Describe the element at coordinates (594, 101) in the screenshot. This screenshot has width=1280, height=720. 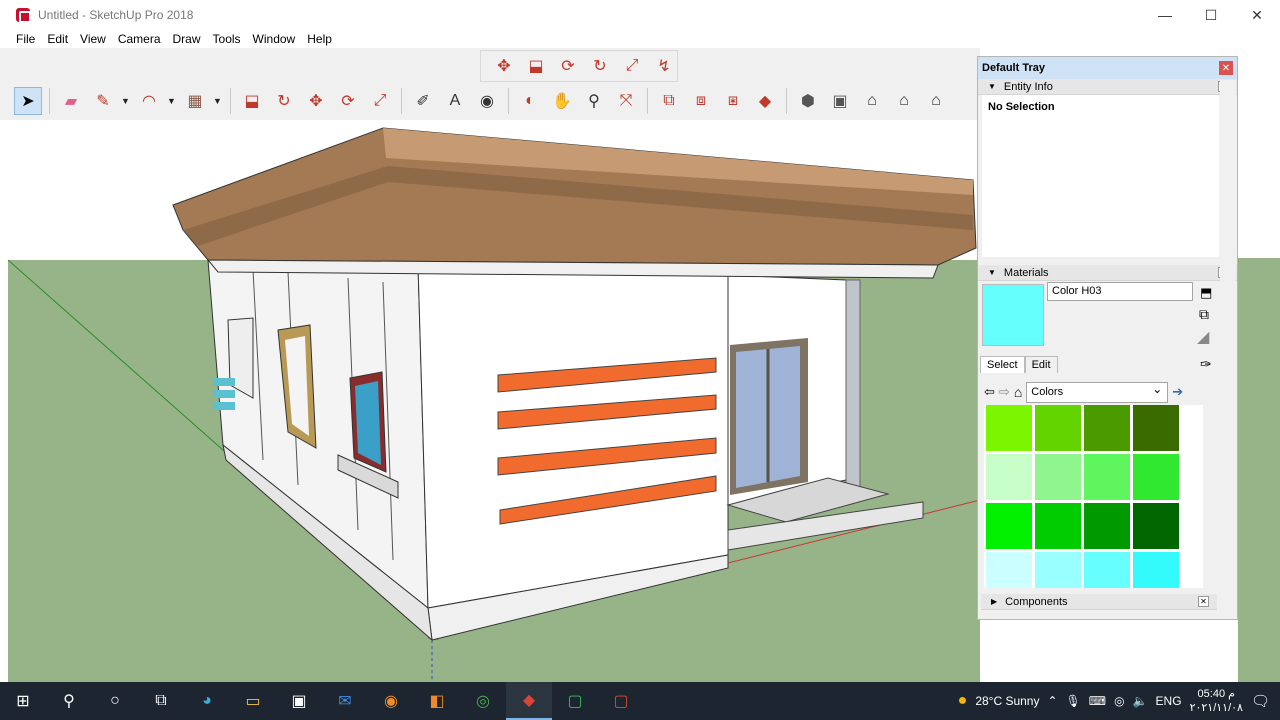
I see `zoom-icon: ⚲` at that location.